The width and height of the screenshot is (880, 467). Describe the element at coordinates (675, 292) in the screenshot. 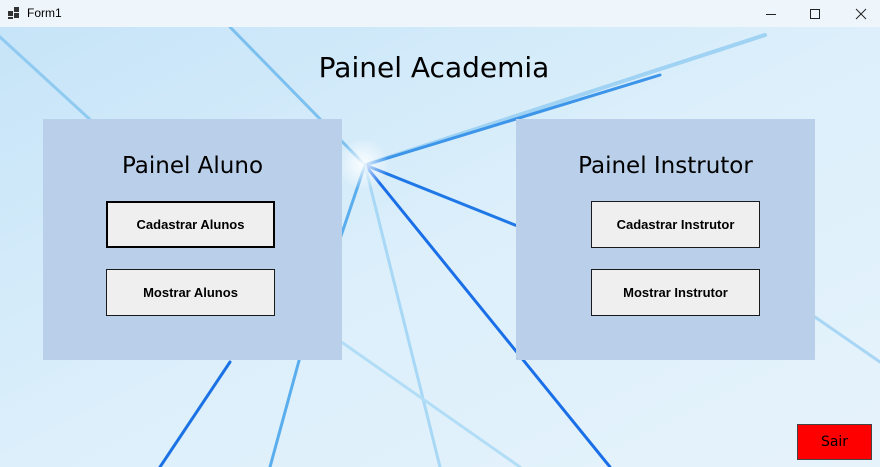

I see `mostrar-instrutor-button: Mostrar Instrutor` at that location.